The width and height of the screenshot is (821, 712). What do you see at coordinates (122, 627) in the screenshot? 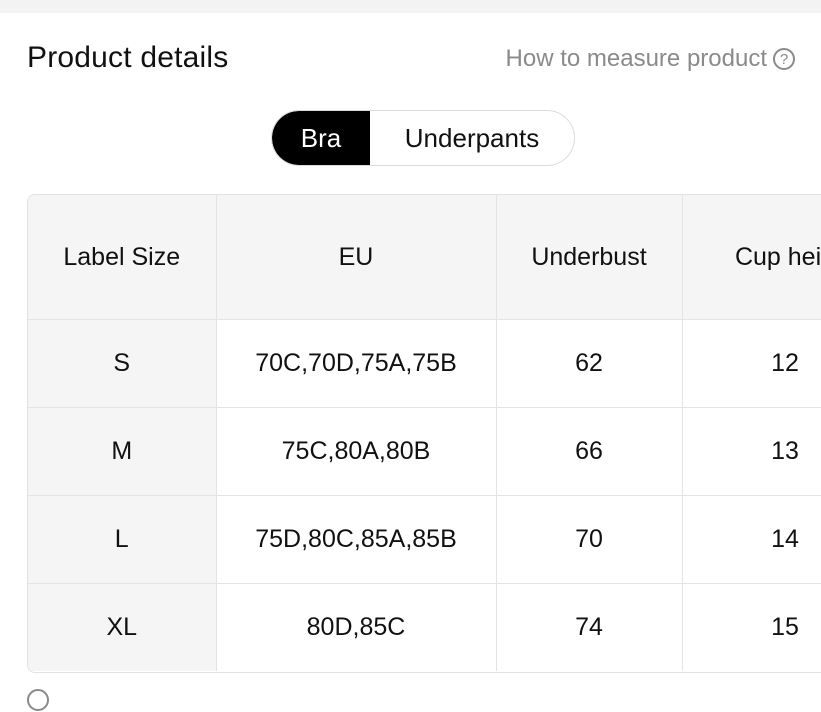
I see `size-cell: XL` at bounding box center [122, 627].